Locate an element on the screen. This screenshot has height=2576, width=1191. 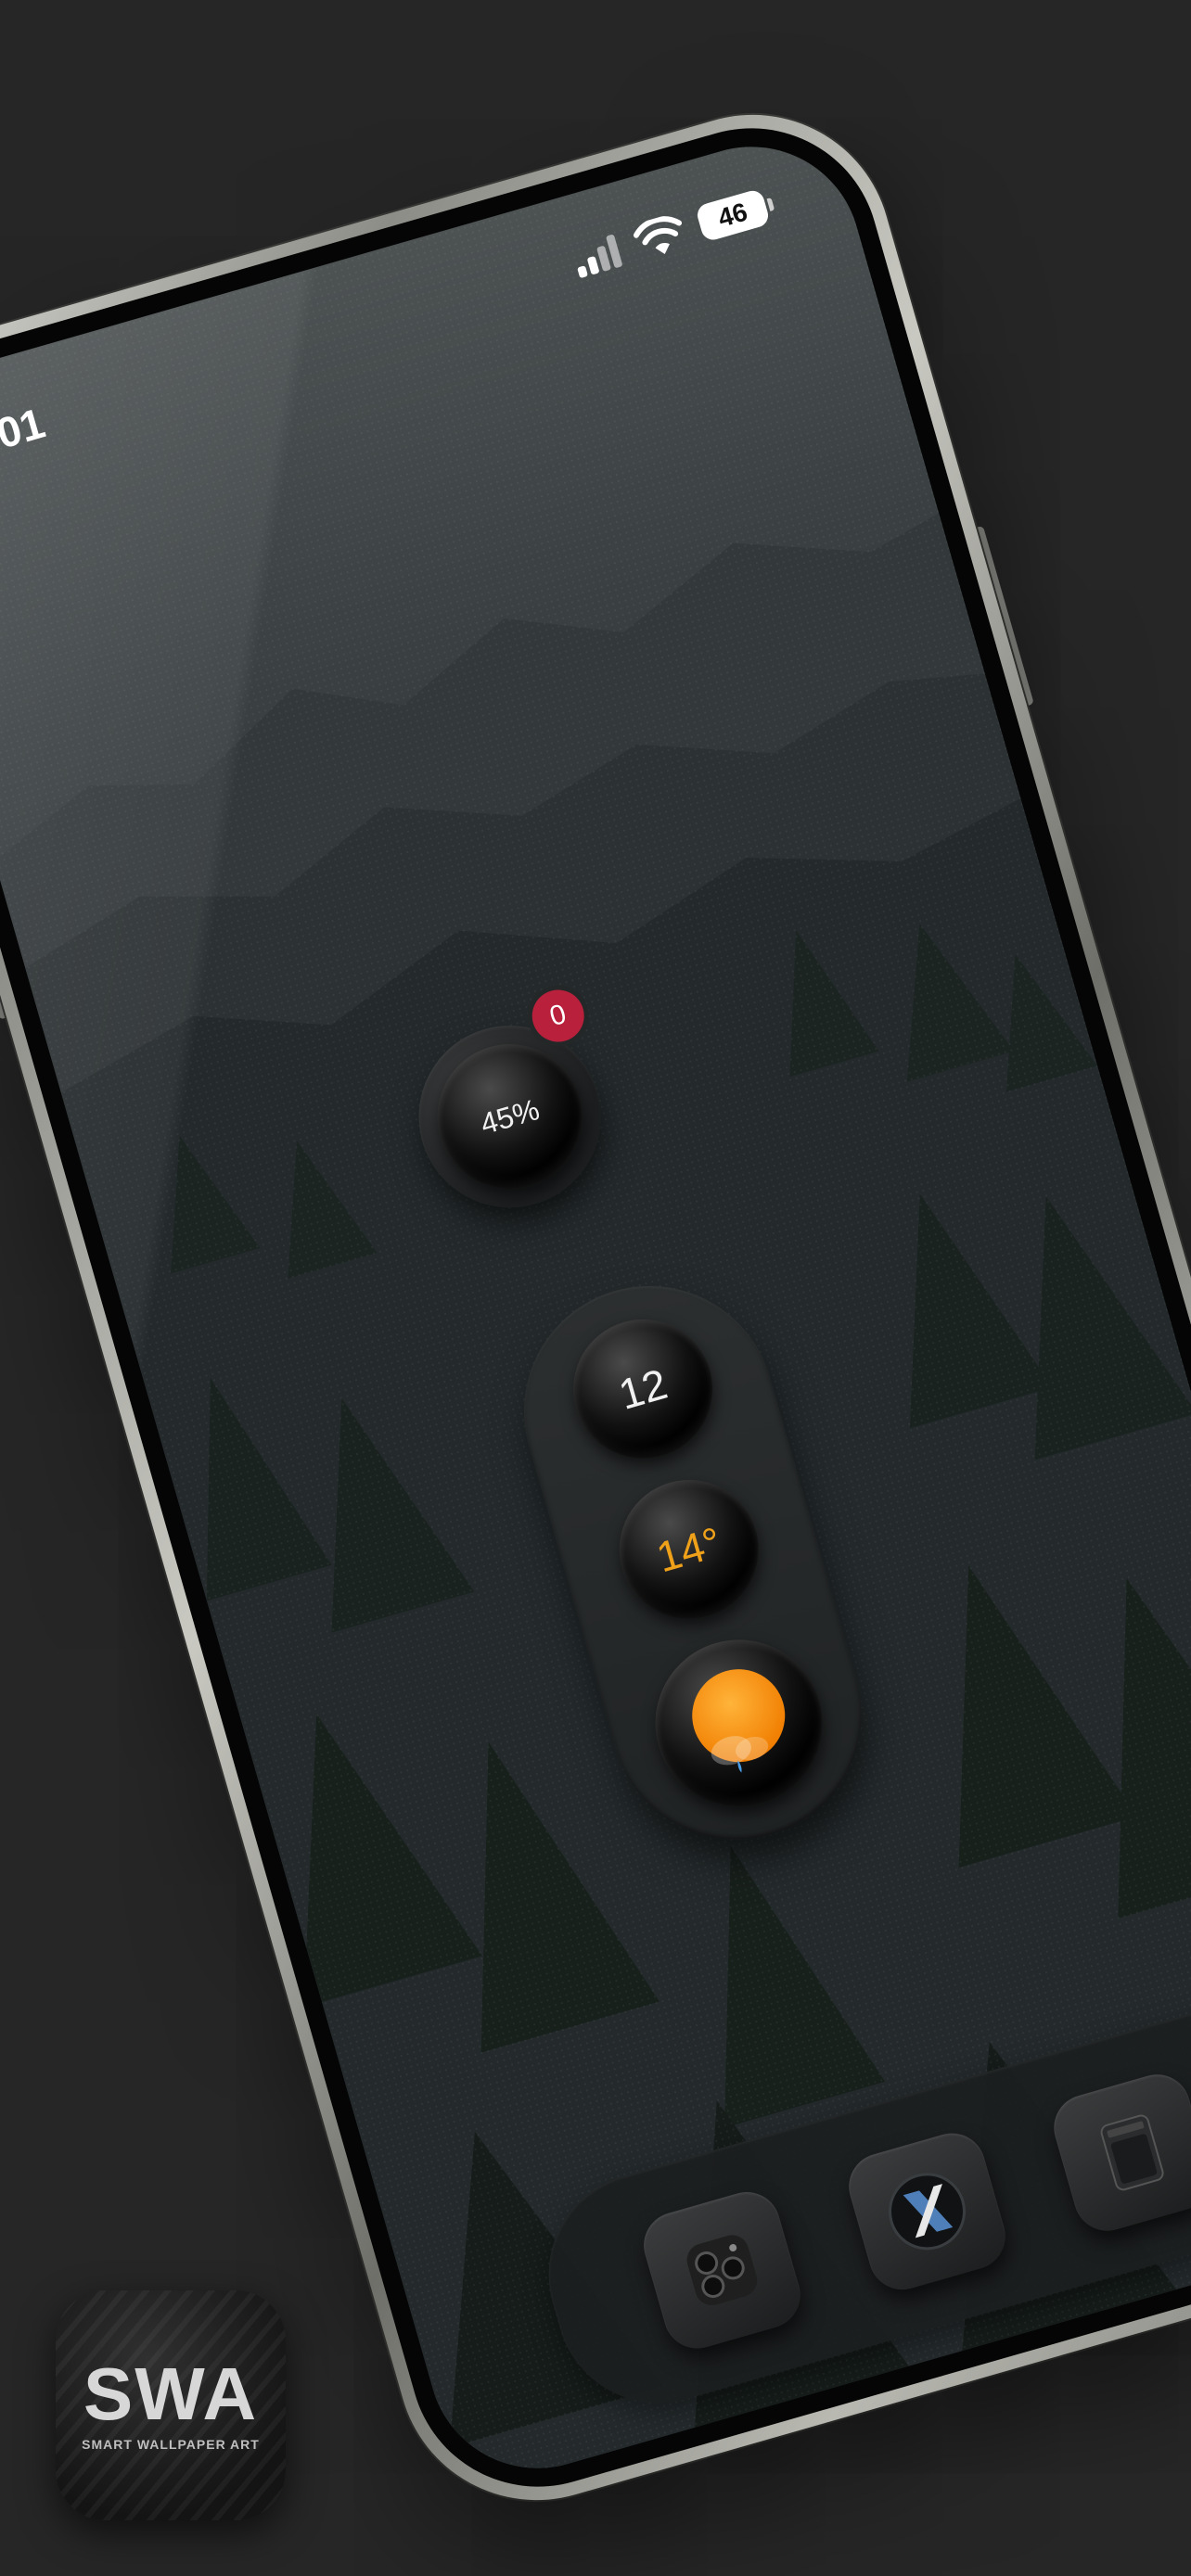
battery-percent-orb: 45% is located at coordinates (510, 1116).